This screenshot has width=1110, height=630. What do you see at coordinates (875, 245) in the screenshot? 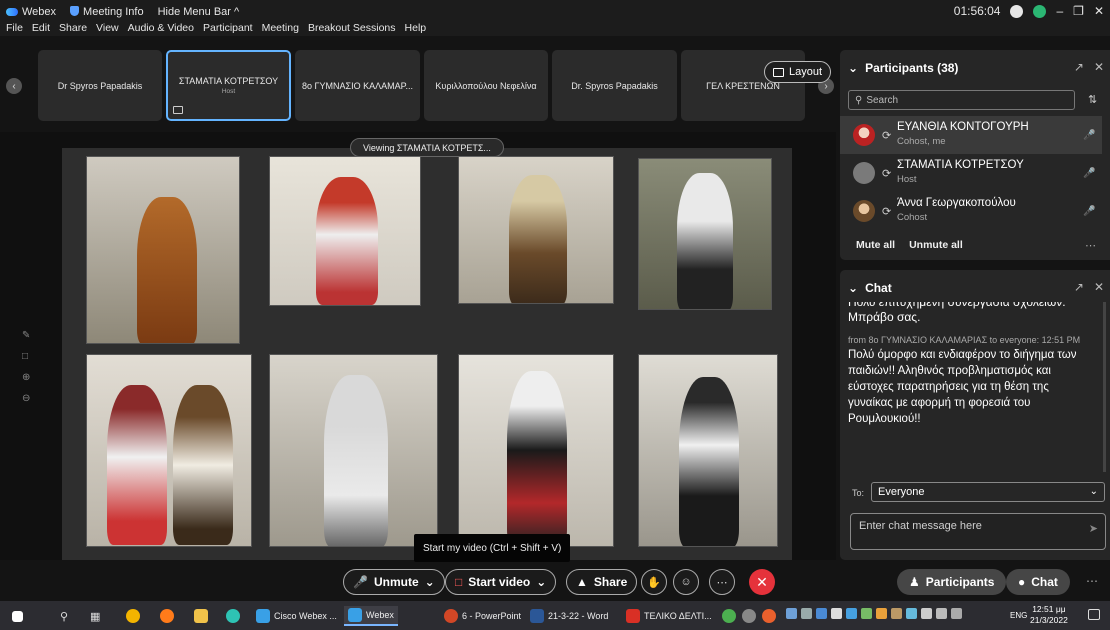
I see `mute-all-button: Mute all` at bounding box center [875, 245].